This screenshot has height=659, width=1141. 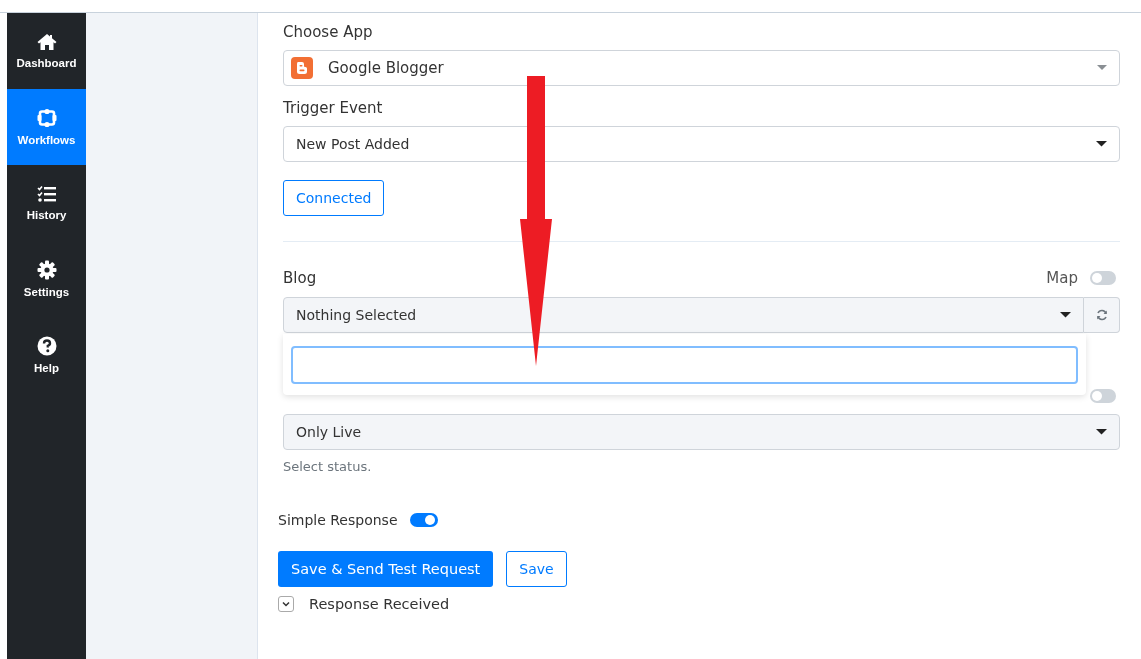 I want to click on connected-button: Connected, so click(x=334, y=198).